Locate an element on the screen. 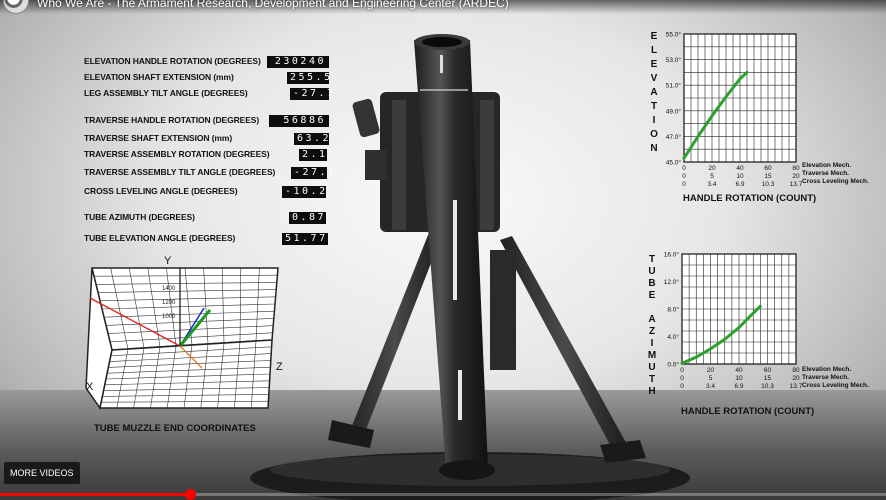 The height and width of the screenshot is (500, 886). coordinates-caption: TUBE MUZZLE END COORDINATES is located at coordinates (175, 428).